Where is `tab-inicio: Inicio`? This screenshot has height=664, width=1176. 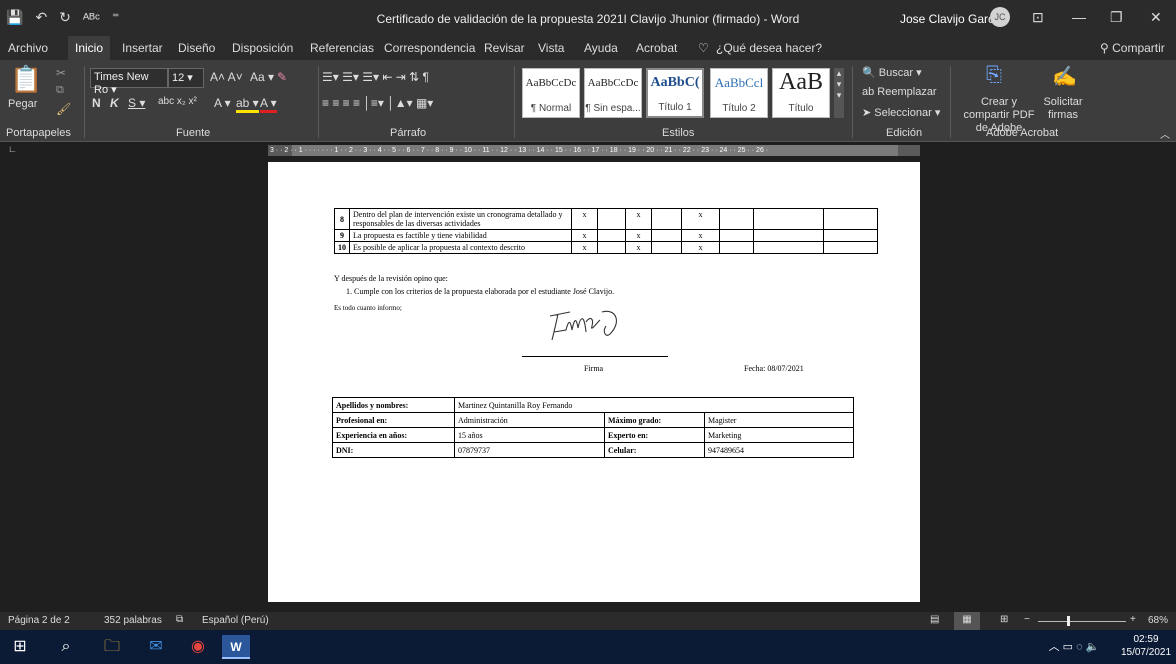
tab-inicio: Inicio is located at coordinates (89, 48).